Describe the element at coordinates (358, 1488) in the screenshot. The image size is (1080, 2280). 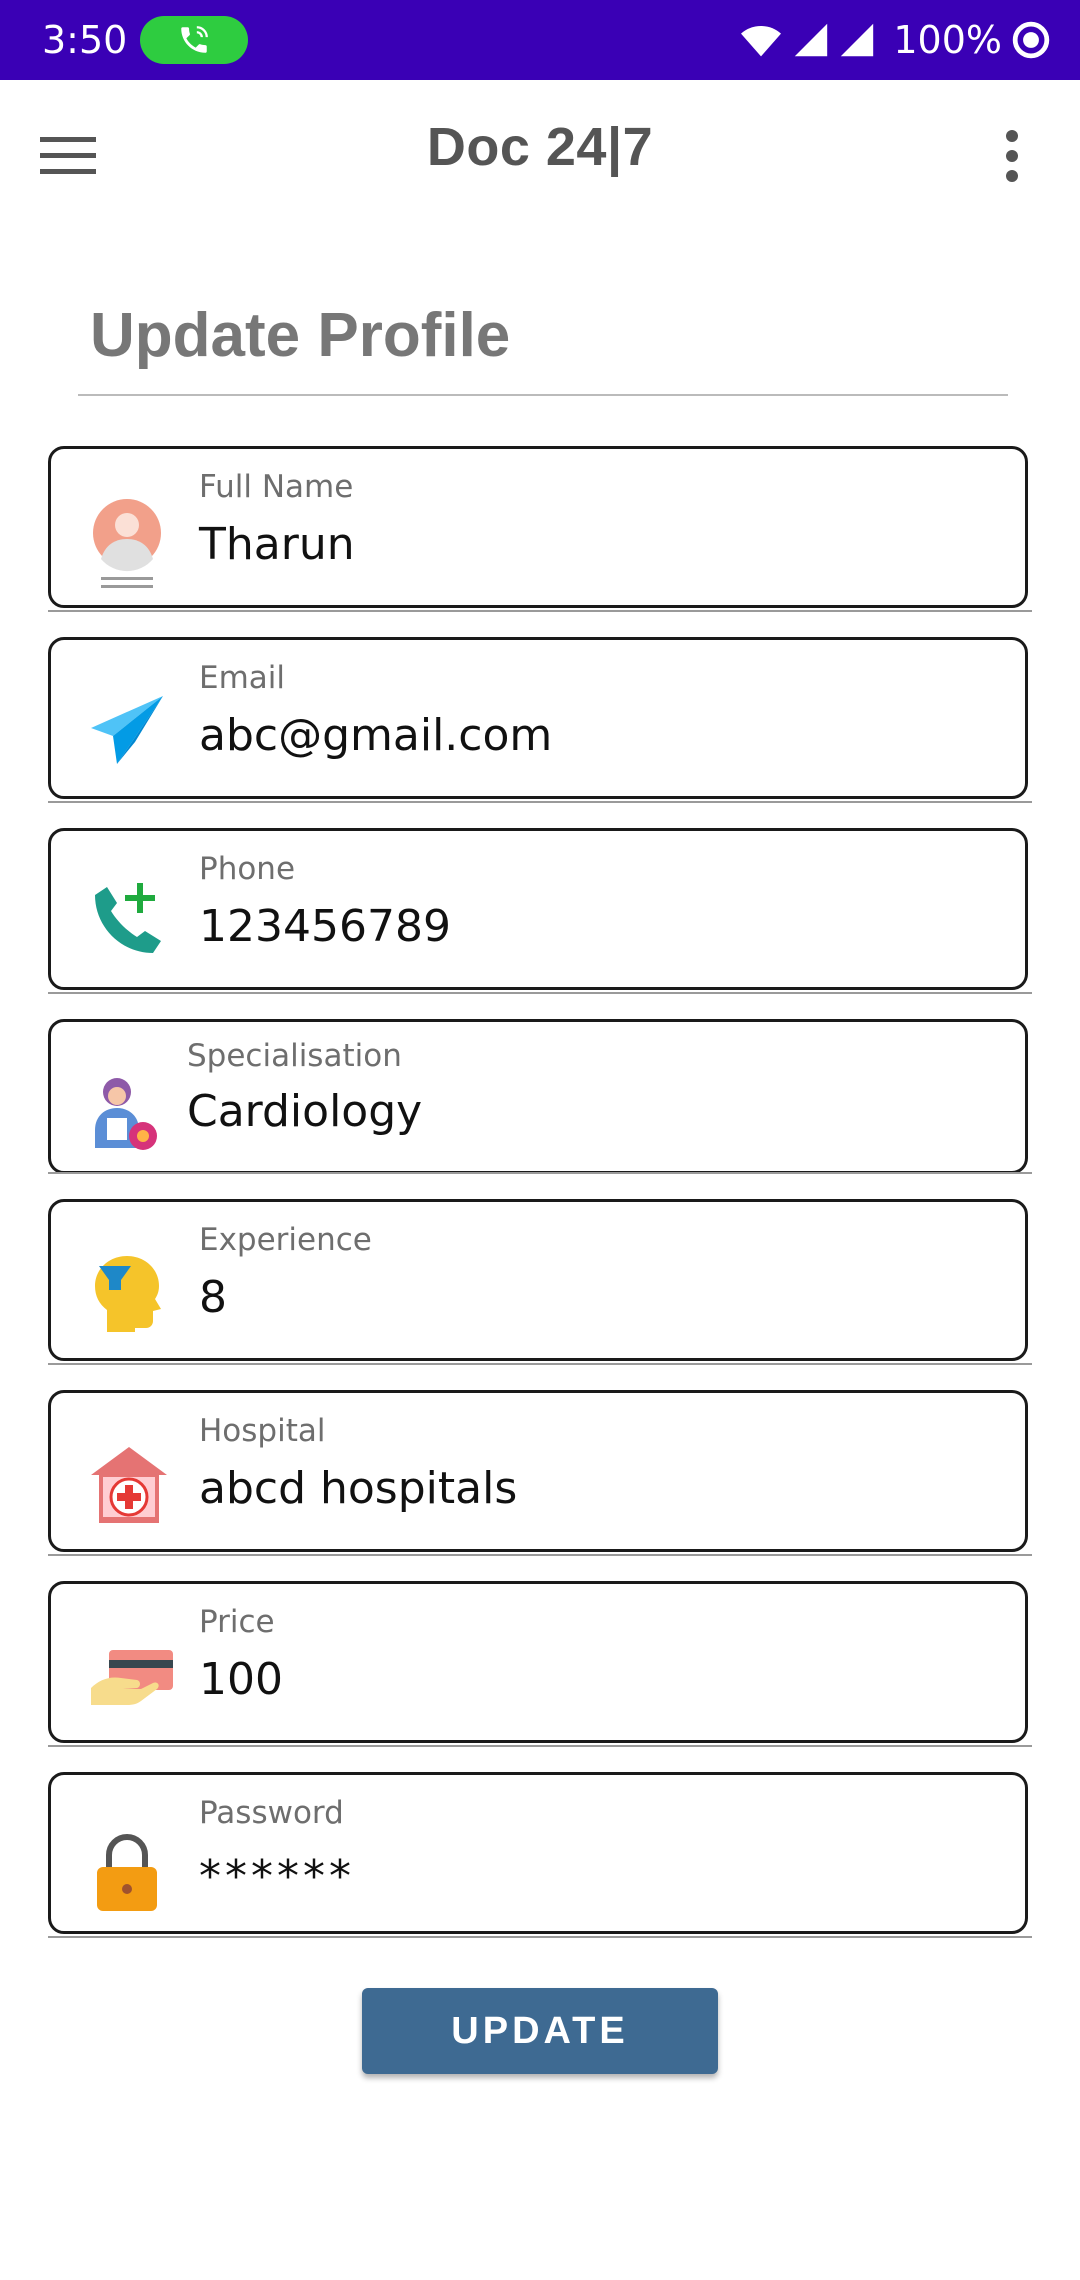
I see `field-value: abcd hospitals` at that location.